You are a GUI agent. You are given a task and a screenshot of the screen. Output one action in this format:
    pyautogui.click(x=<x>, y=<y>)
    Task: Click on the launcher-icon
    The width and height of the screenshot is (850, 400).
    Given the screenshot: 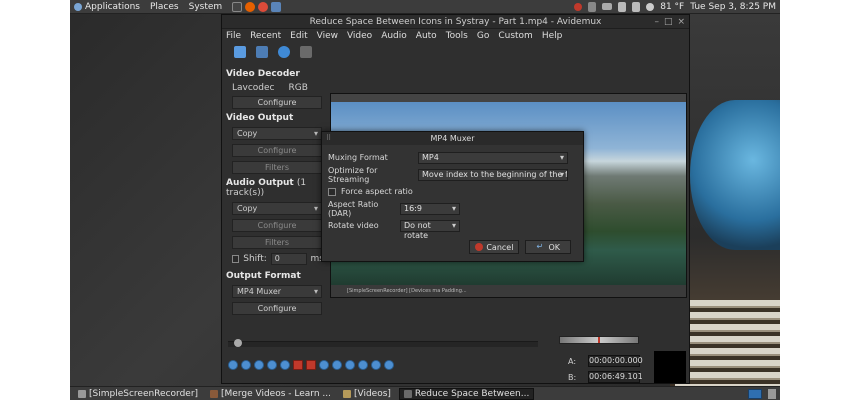 What is the action you would take?
    pyautogui.click(x=276, y=6)
    